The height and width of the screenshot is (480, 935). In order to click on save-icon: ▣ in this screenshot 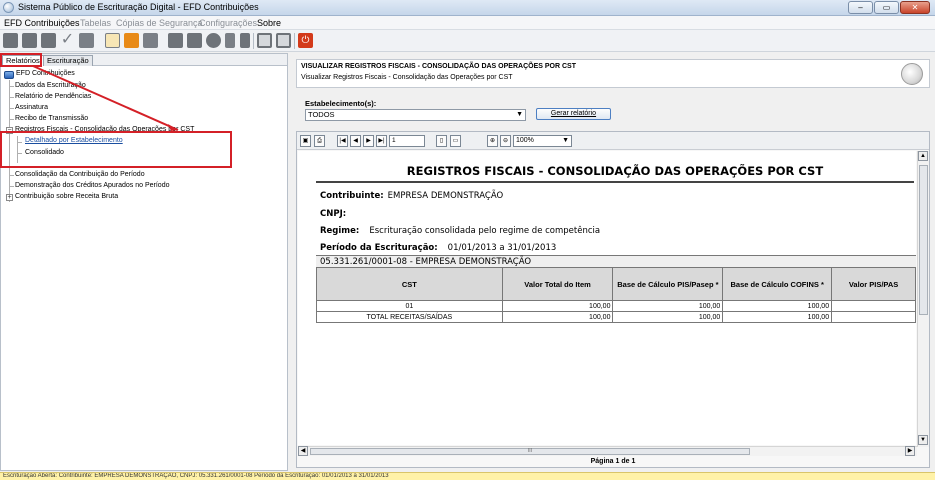, I will do `click(305, 141)`.